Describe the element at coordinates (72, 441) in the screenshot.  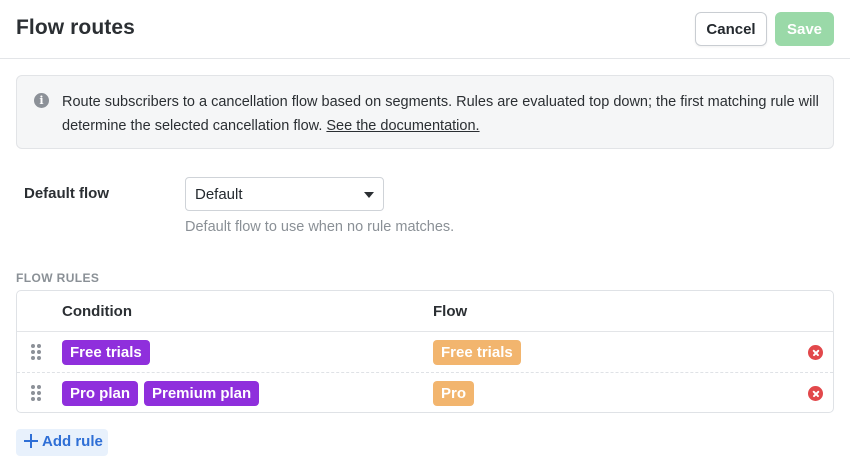
I see `add-rule-label: Add rule` at that location.